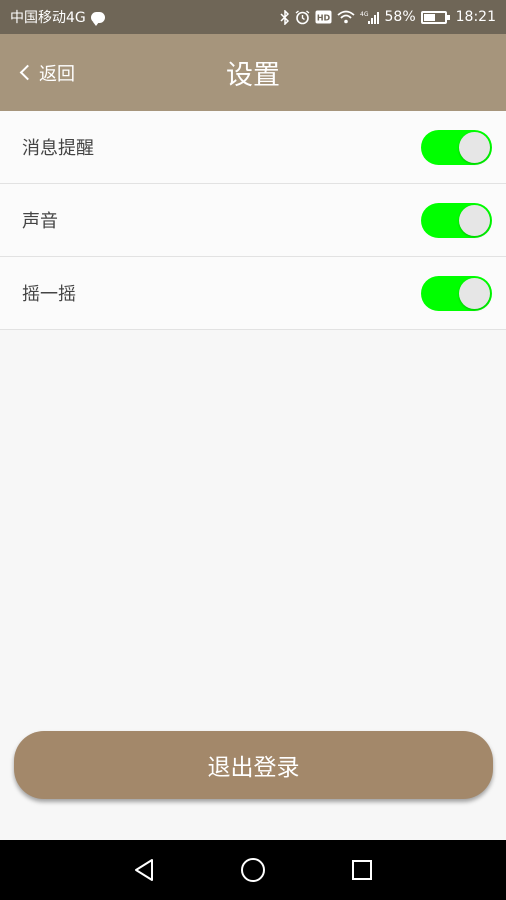 The image size is (506, 900). Describe the element at coordinates (253, 75) in the screenshot. I see `page-title: 设置` at that location.